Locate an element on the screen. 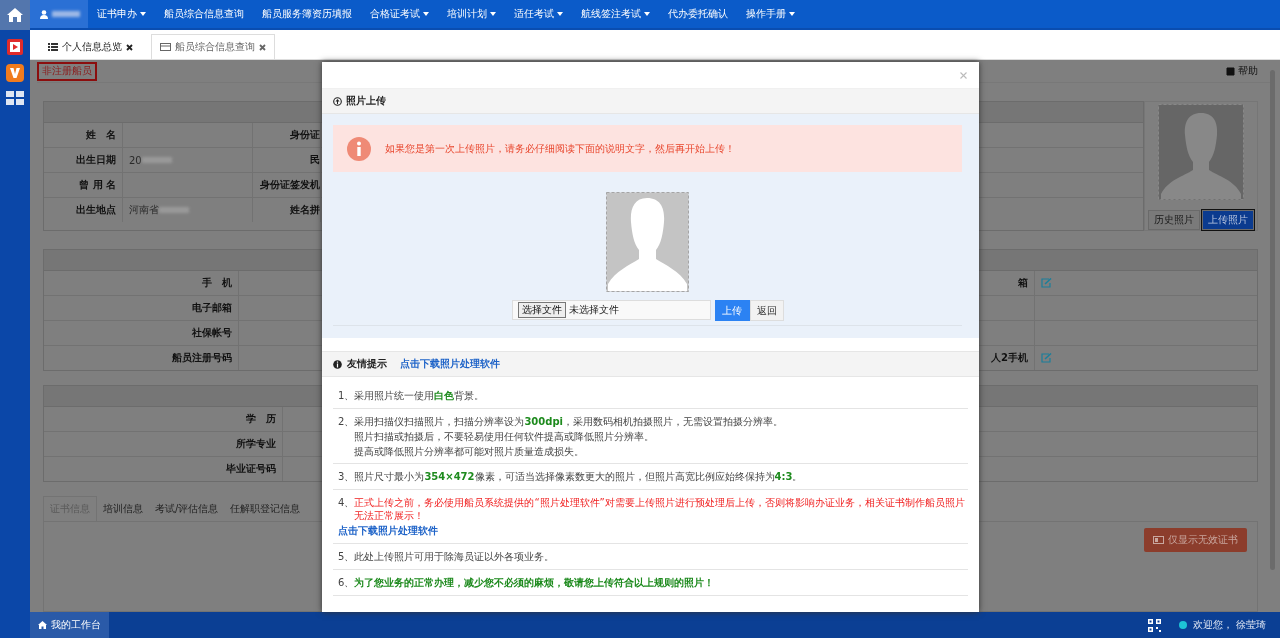  item-number: 1、 is located at coordinates (346, 396).